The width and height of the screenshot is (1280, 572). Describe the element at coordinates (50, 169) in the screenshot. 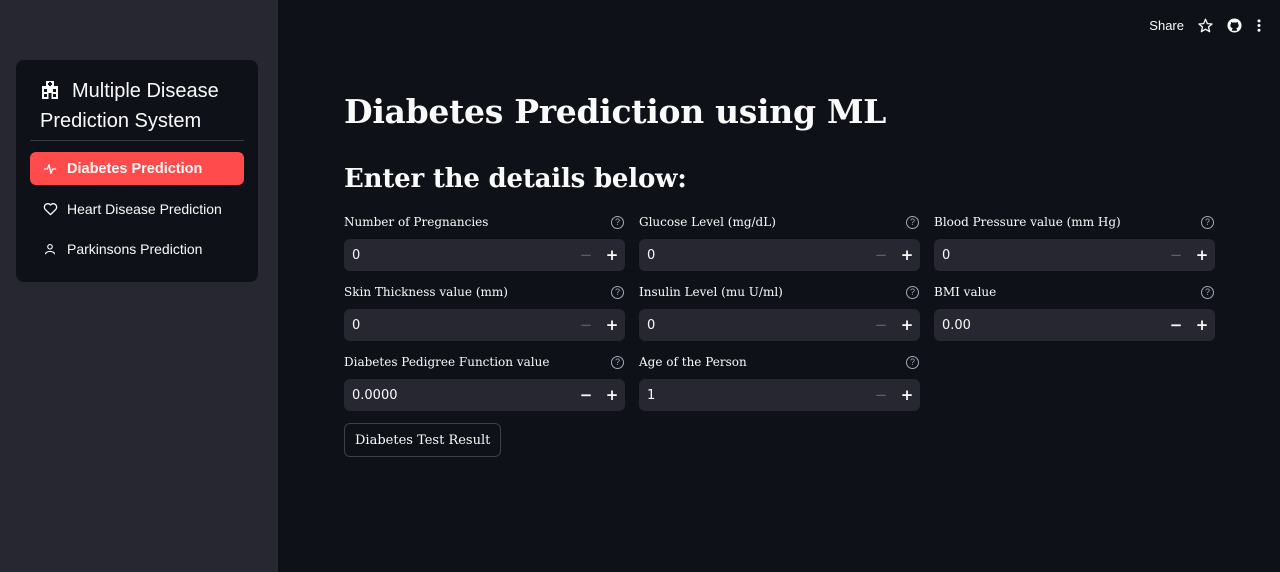

I see `activity-icon` at that location.